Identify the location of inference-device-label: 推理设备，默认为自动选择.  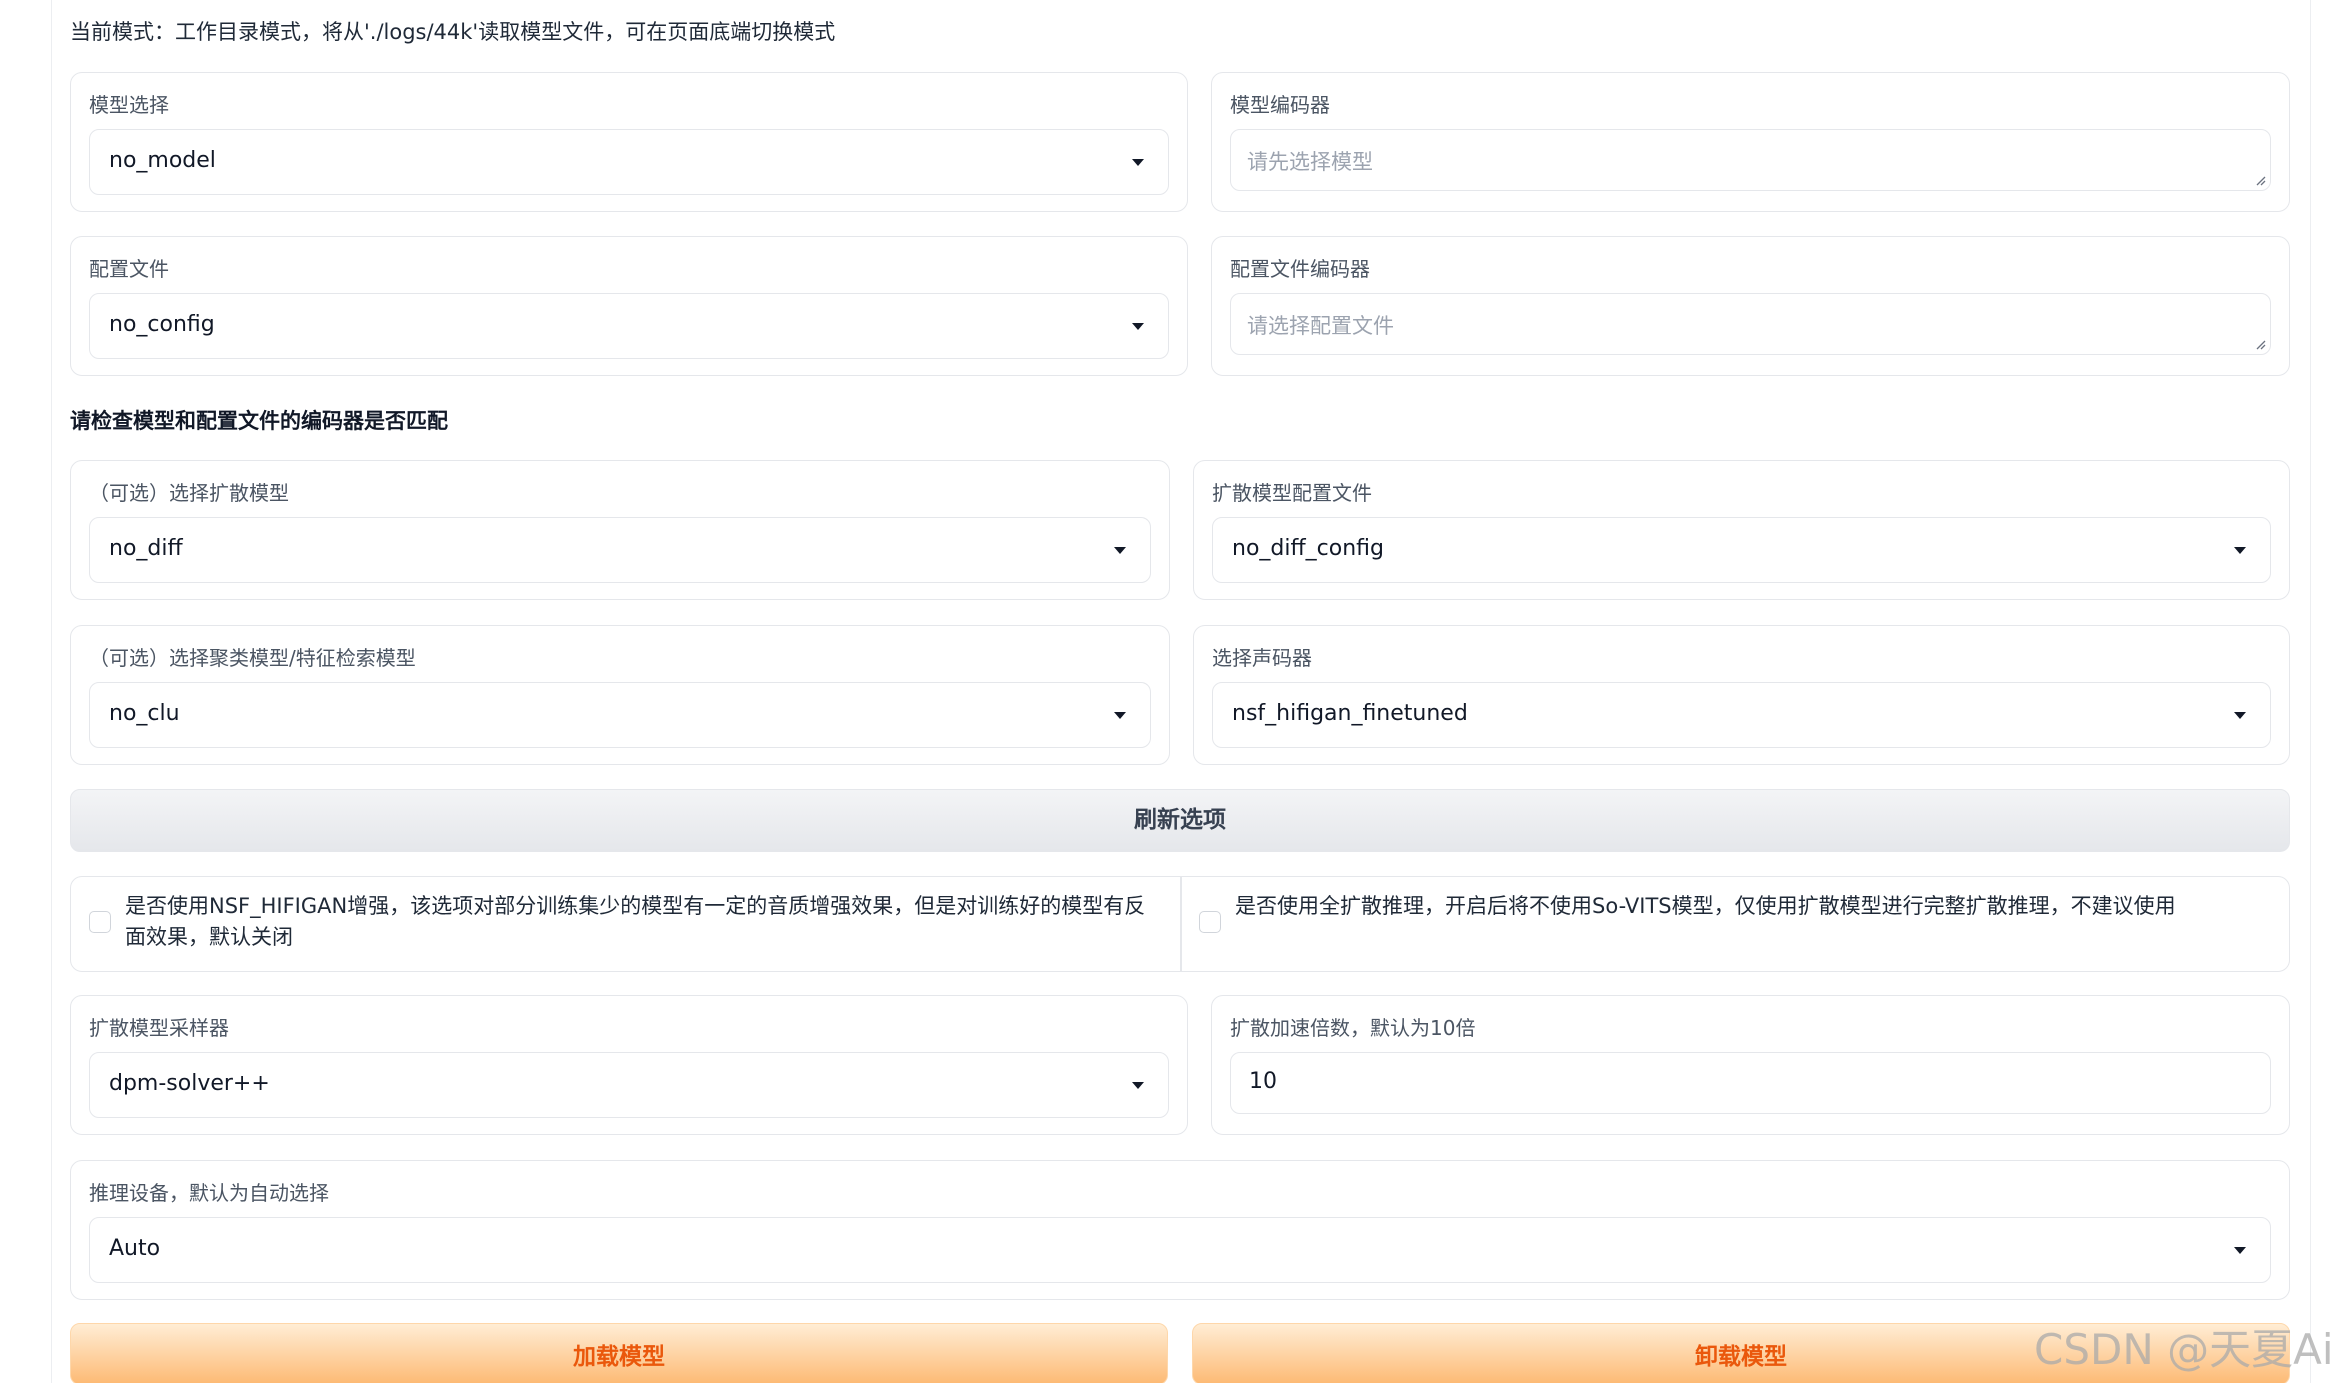
(209, 1193).